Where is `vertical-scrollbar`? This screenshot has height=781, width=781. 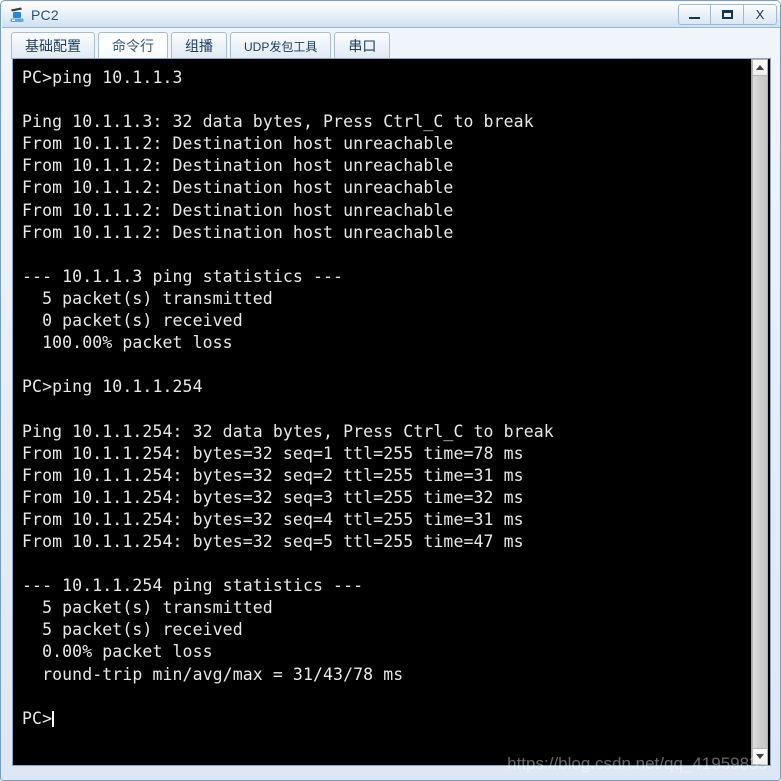
vertical-scrollbar is located at coordinates (759, 412).